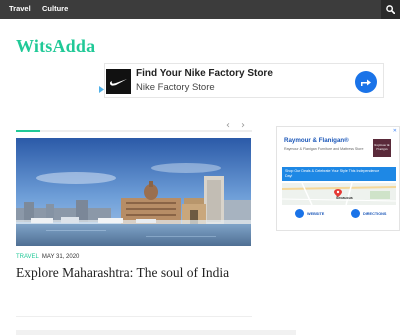 The width and height of the screenshot is (400, 335). Describe the element at coordinates (136, 273) in the screenshot. I see `post-title: Explore Maharashtra: The soul of India` at that location.